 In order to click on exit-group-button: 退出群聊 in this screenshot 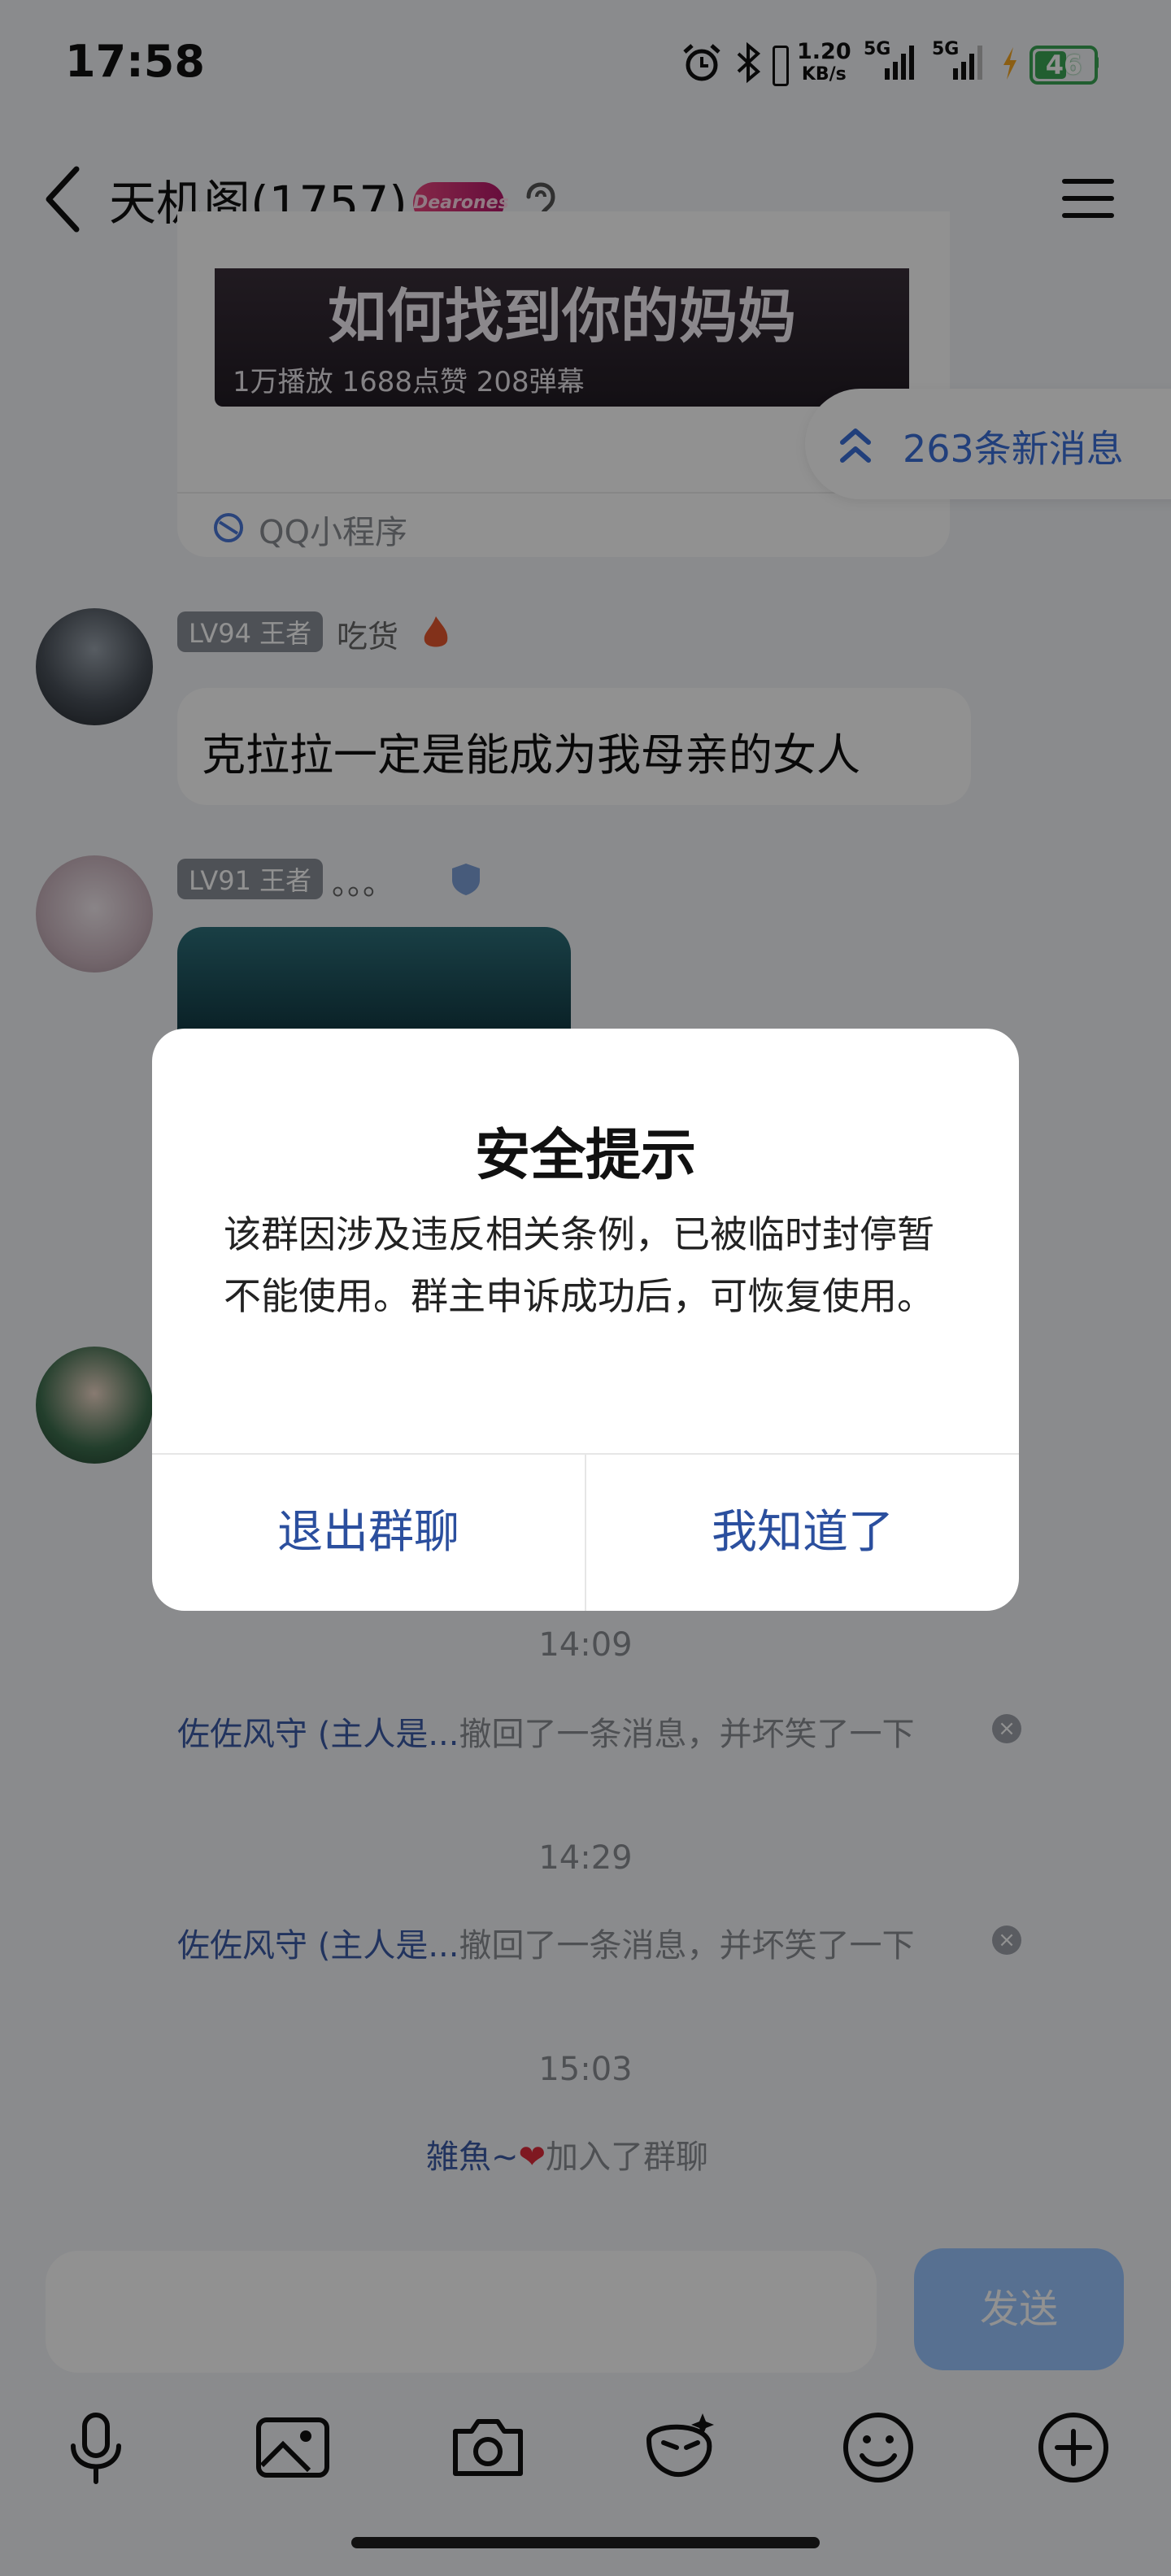, I will do `click(368, 1533)`.